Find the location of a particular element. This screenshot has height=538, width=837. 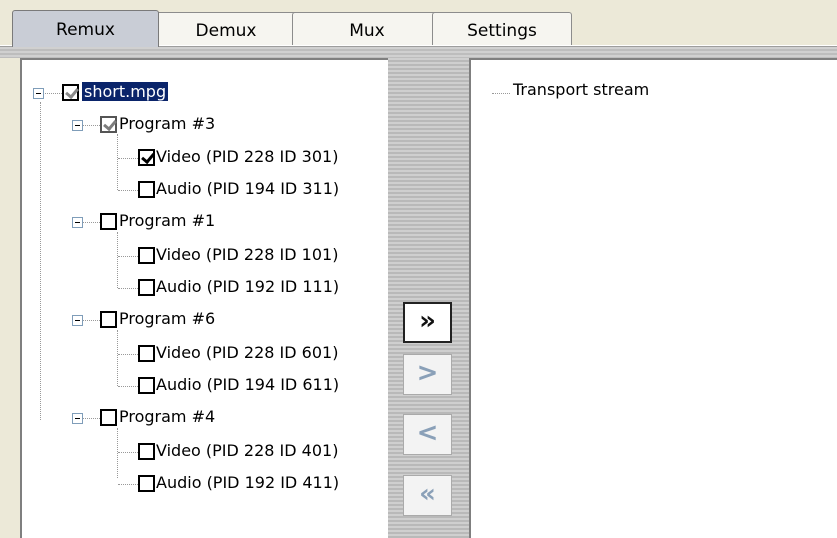

left-margin is located at coordinates (10, 298).